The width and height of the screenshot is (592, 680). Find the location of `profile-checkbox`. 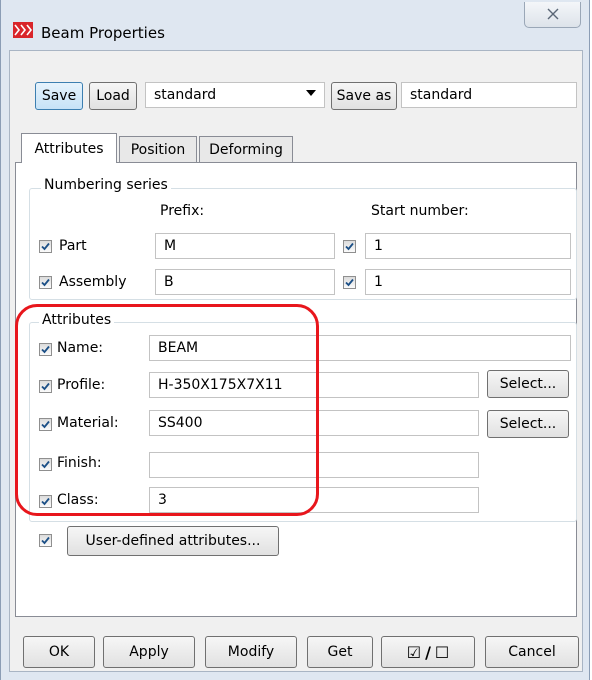

profile-checkbox is located at coordinates (45, 386).